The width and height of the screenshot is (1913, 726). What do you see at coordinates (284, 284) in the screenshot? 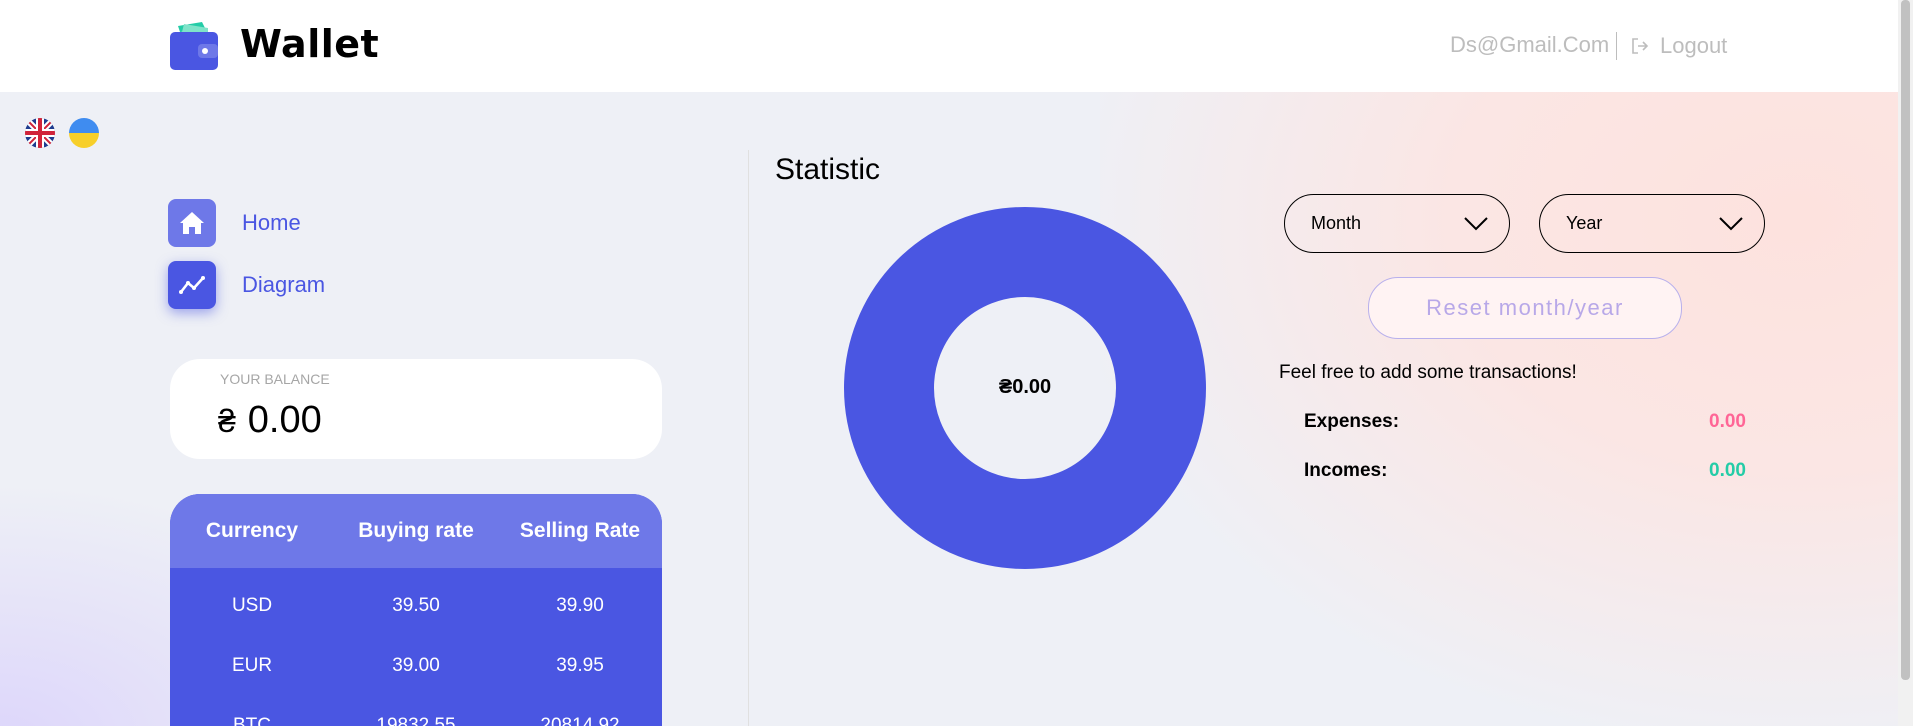
I see `nav-label-diagram: Diagram` at bounding box center [284, 284].